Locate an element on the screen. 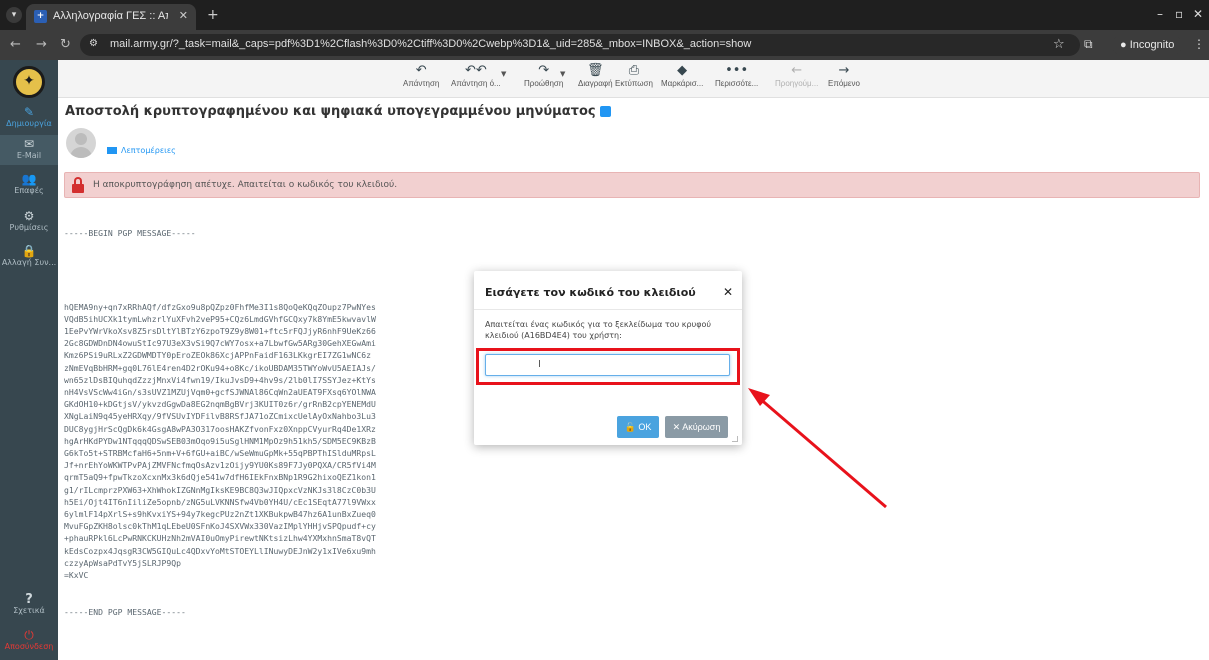 The height and width of the screenshot is (660, 1209). sidebar-item-mail: ✉ E-Mail is located at coordinates (29, 150).